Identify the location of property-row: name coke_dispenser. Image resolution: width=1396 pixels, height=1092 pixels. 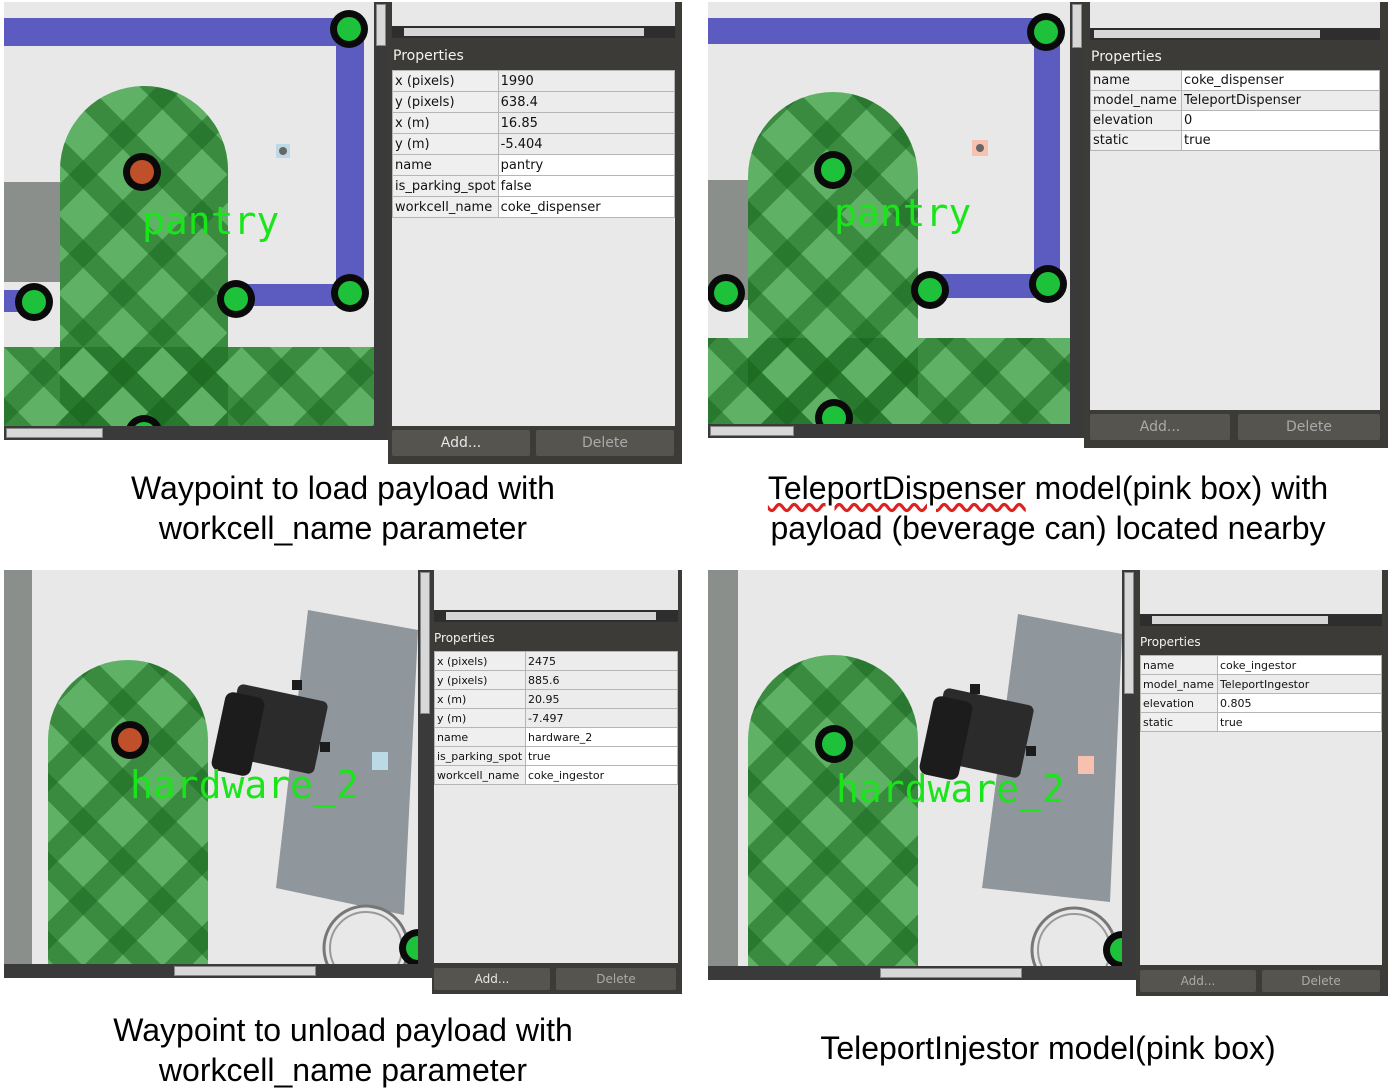
(1235, 80).